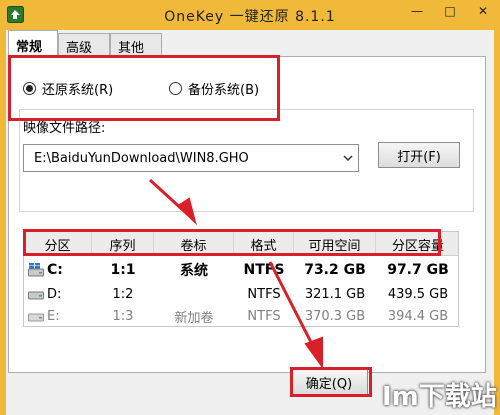  Describe the element at coordinates (64, 128) in the screenshot. I see `image-path-label: 映像文件路径:` at that location.